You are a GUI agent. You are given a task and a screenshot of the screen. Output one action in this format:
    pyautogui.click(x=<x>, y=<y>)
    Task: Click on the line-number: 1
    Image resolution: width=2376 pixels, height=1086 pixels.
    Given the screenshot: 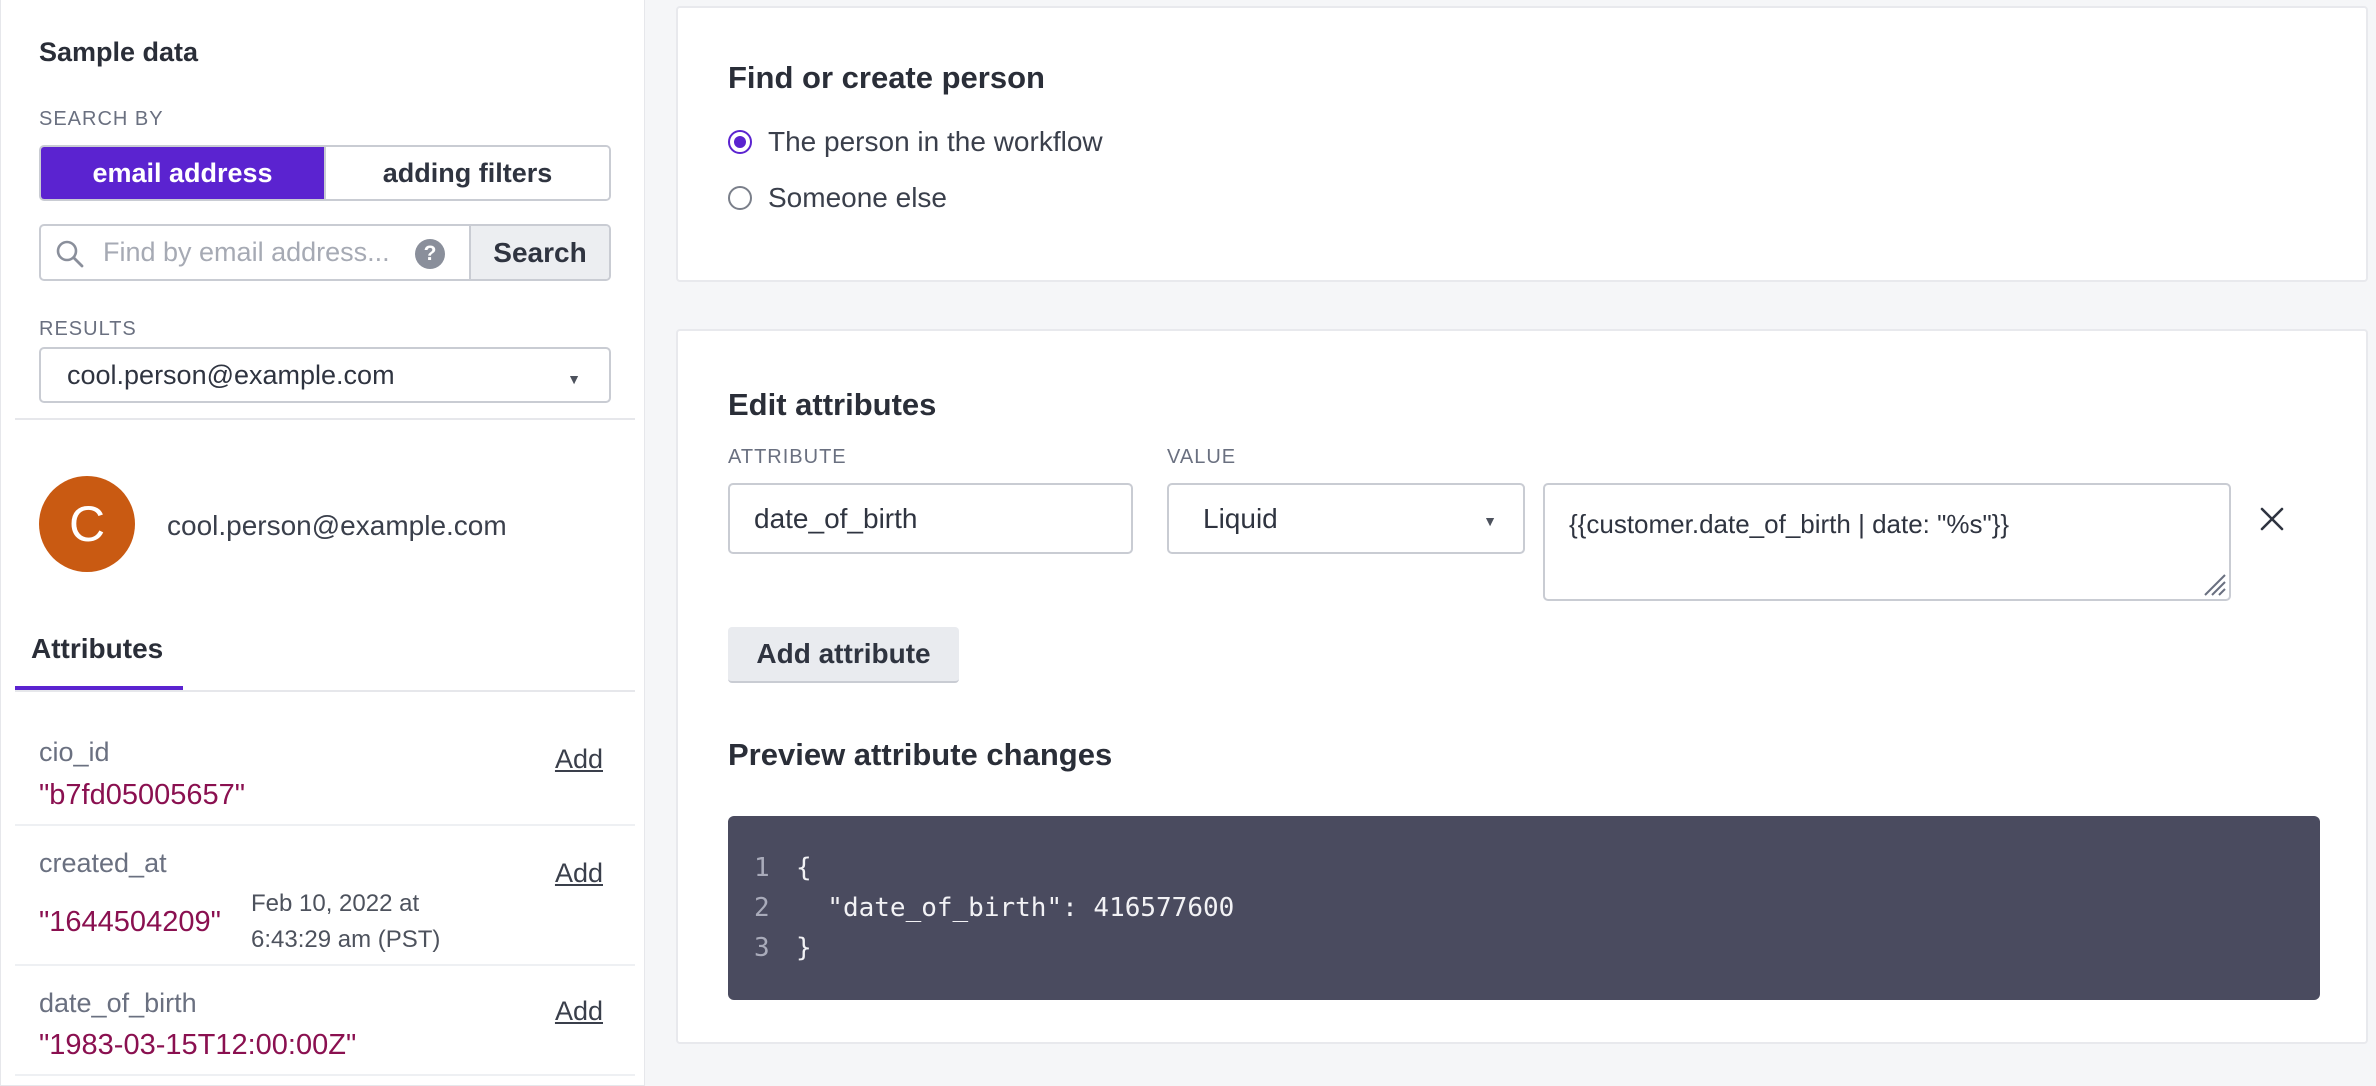 What is the action you would take?
    pyautogui.click(x=762, y=868)
    